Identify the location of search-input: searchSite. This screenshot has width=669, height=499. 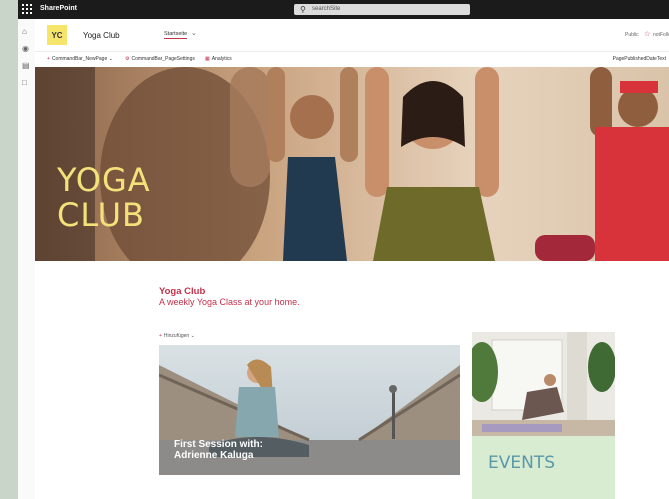
(326, 9).